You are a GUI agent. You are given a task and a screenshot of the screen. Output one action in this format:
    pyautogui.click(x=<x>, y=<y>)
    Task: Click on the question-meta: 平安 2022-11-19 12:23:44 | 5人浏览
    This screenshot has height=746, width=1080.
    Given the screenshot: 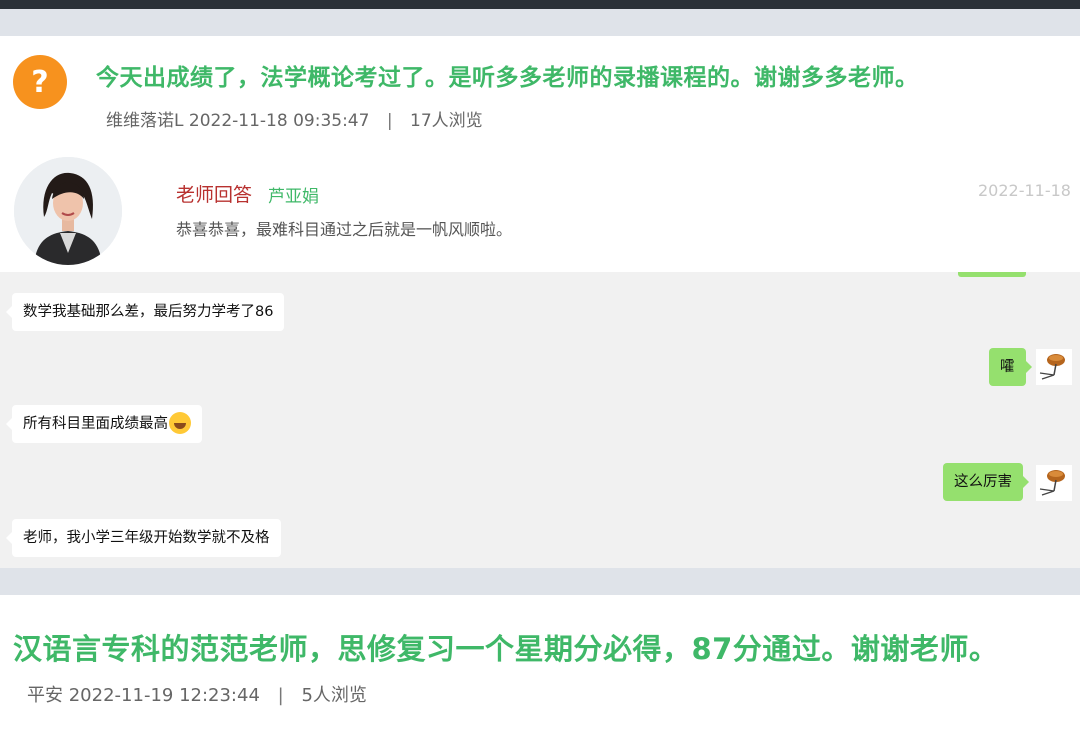 What is the action you would take?
    pyautogui.click(x=197, y=694)
    